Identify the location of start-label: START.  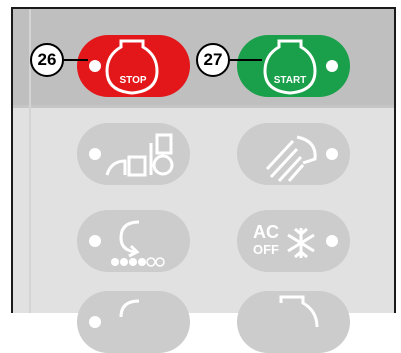
(290, 80).